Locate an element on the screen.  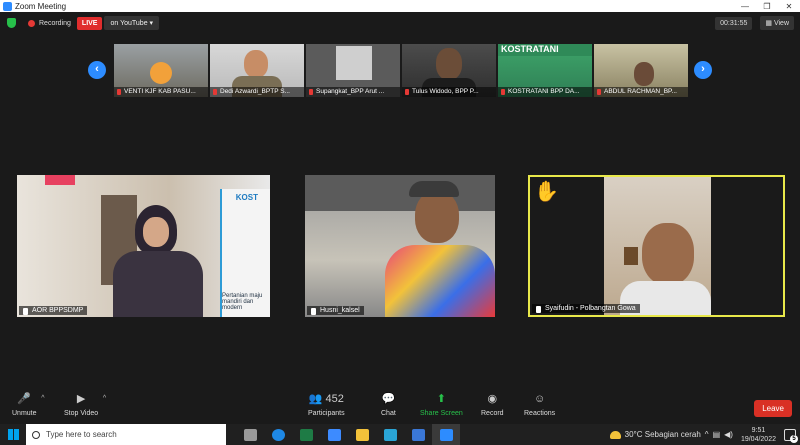
file-explorer-icon is located at coordinates (362, 434).